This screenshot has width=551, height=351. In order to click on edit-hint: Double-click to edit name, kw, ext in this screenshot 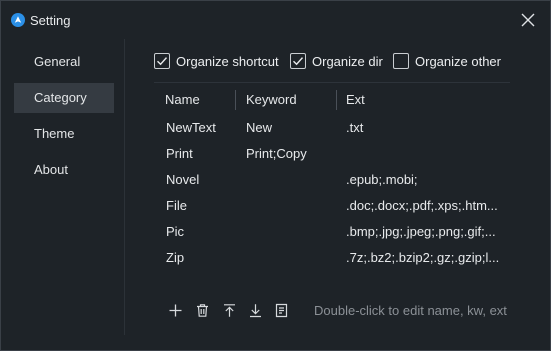, I will do `click(410, 310)`.